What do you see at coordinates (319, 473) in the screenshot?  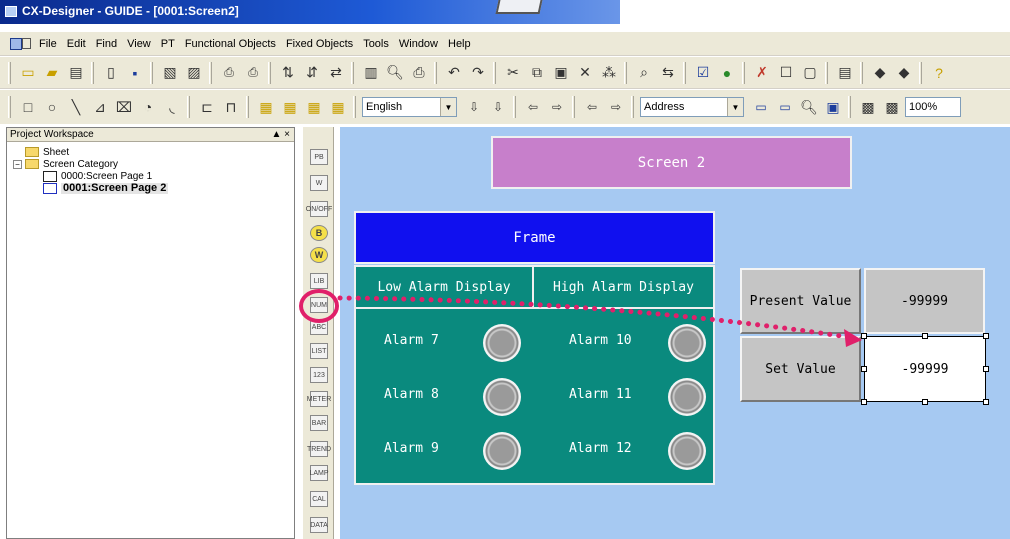 I see `data-log-graph-icon: LAMP` at bounding box center [319, 473].